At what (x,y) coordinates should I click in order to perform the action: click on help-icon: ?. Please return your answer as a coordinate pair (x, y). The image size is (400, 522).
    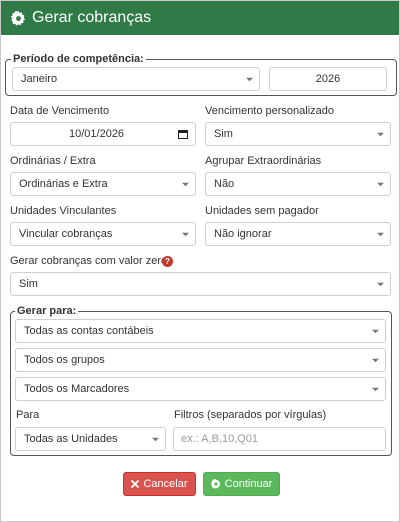
    Looking at the image, I should click on (167, 261).